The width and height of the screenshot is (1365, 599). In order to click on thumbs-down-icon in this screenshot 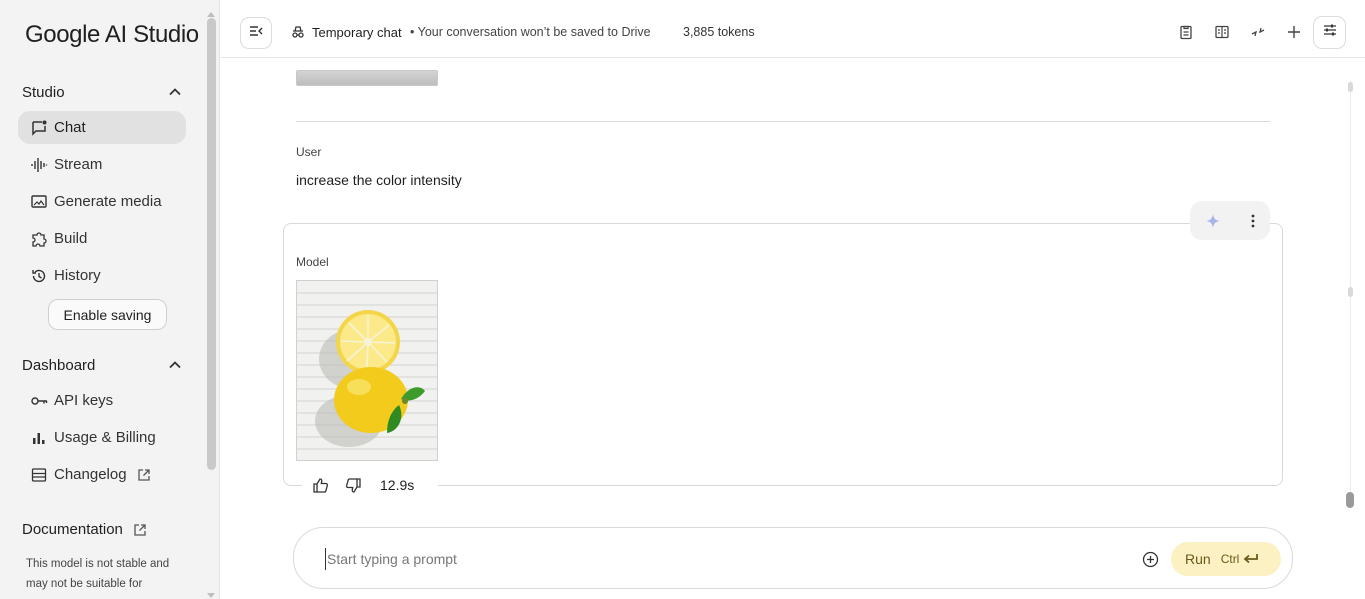, I will do `click(353, 485)`.